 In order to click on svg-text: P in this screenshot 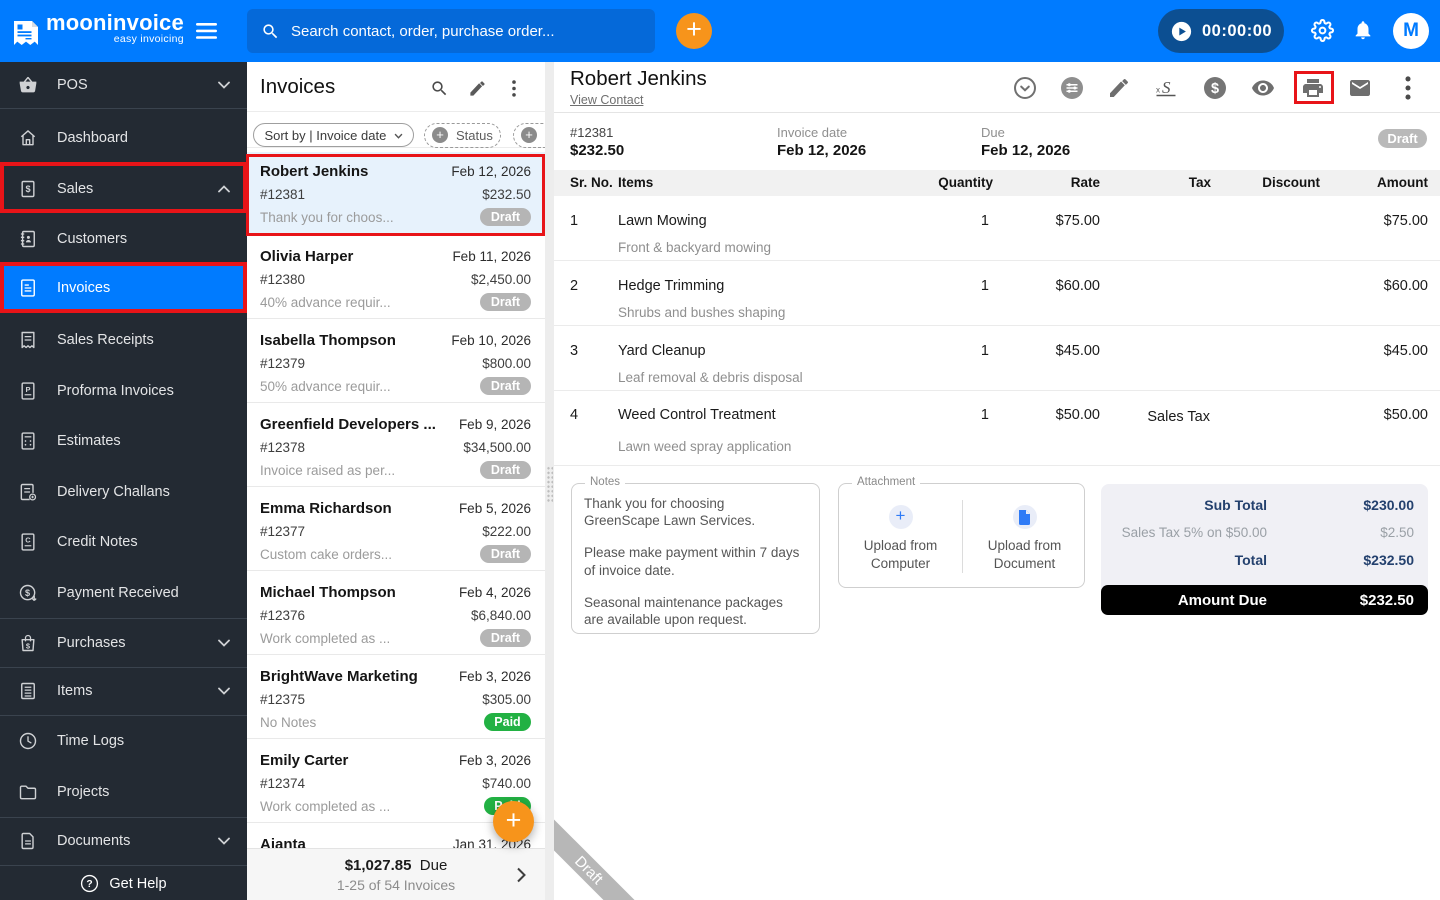, I will do `click(27, 389)`.